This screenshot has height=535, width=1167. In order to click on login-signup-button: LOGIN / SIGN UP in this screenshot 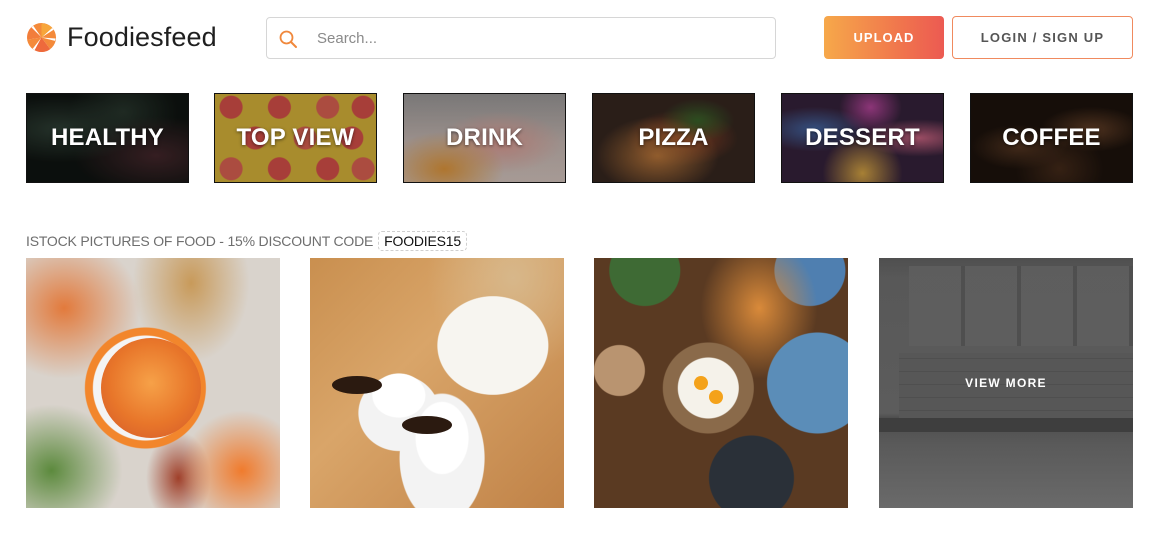, I will do `click(1042, 37)`.